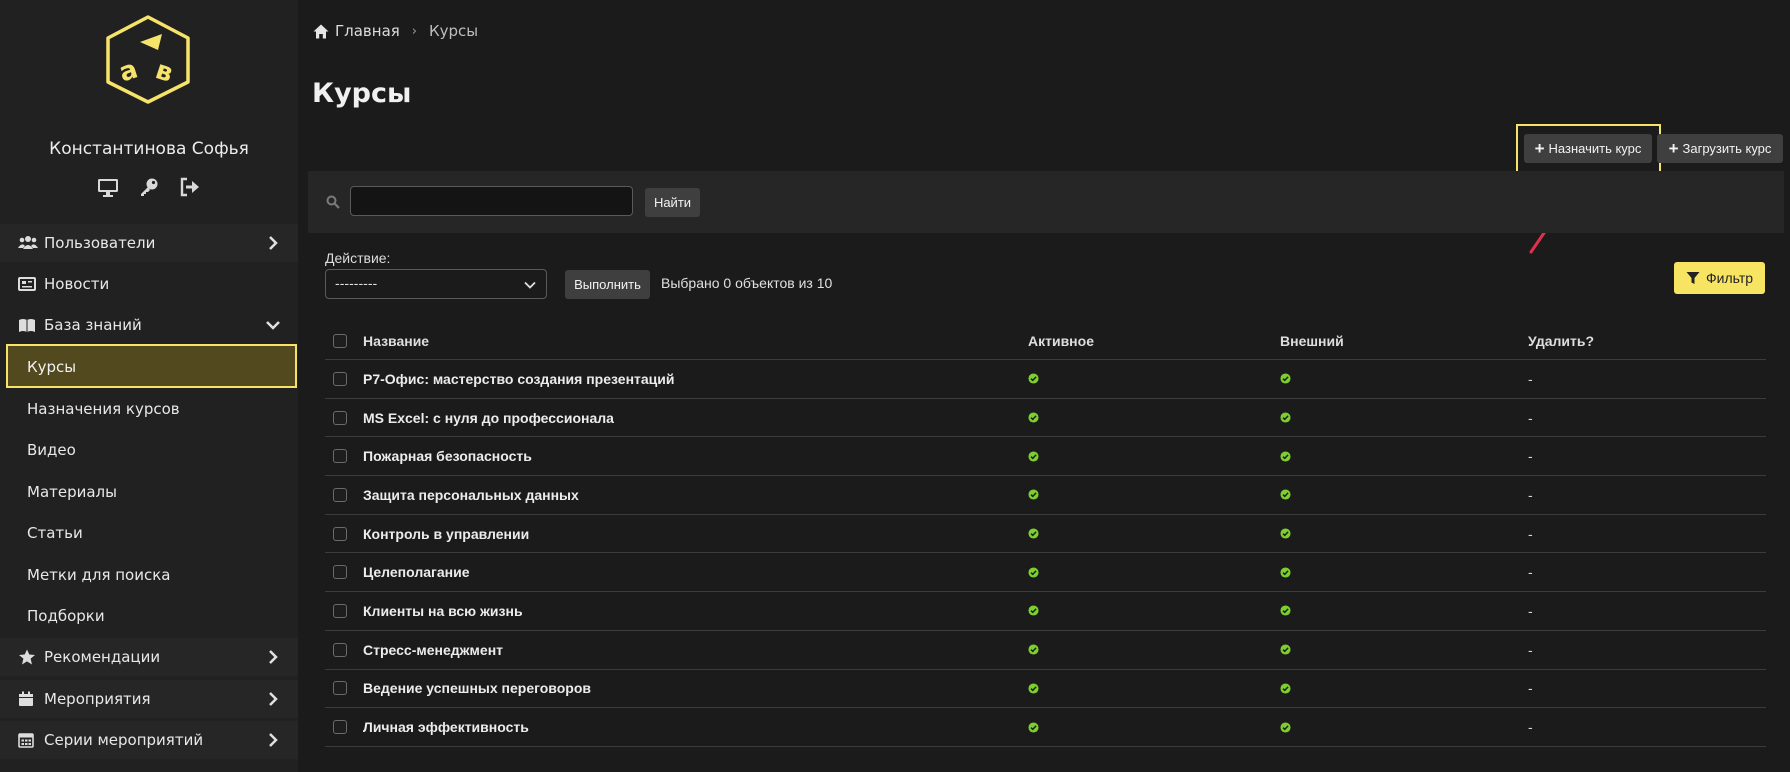 The image size is (1790, 772). I want to click on sidebar-item-label: Рекомендации, so click(102, 657).